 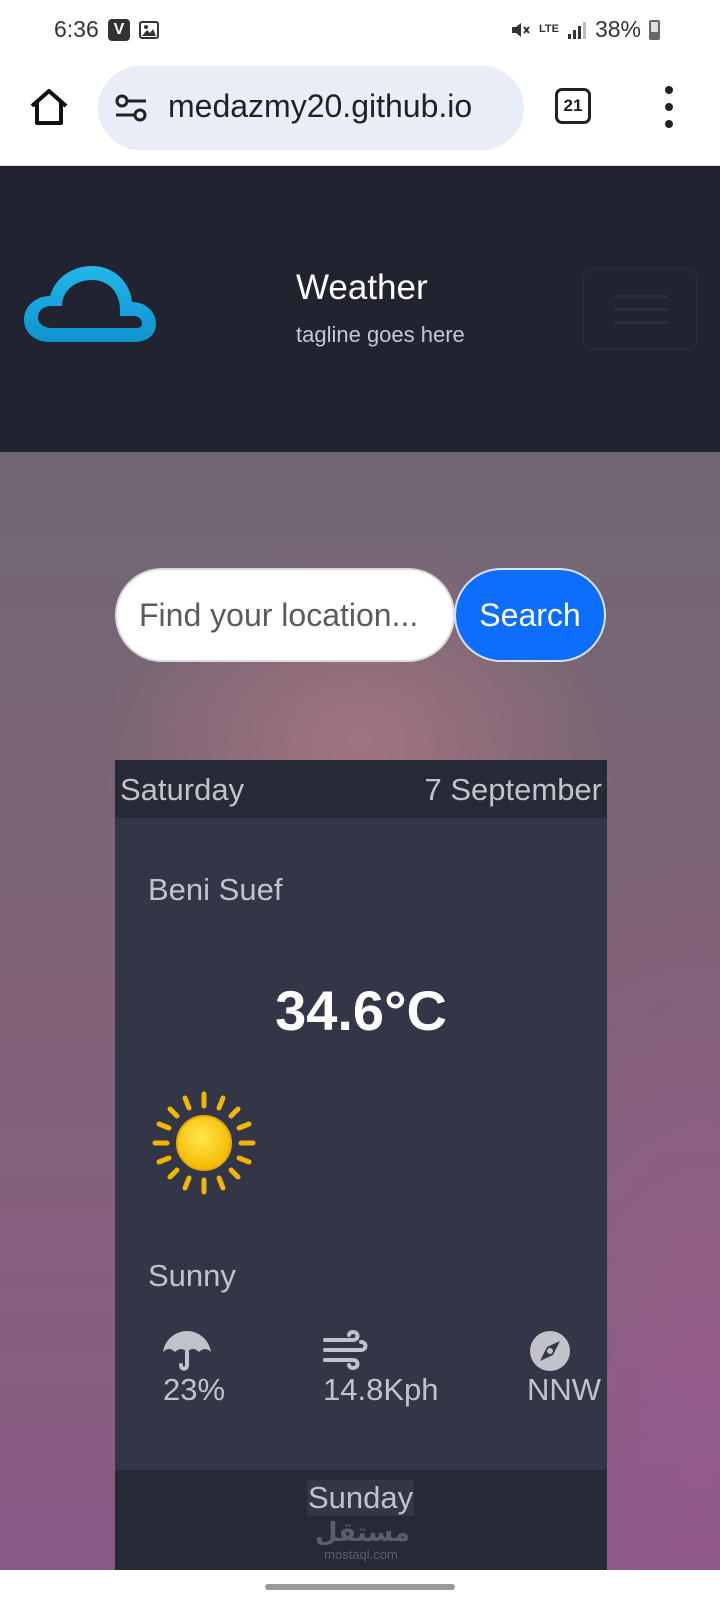 I want to click on gallery-notification-icon, so click(x=149, y=30).